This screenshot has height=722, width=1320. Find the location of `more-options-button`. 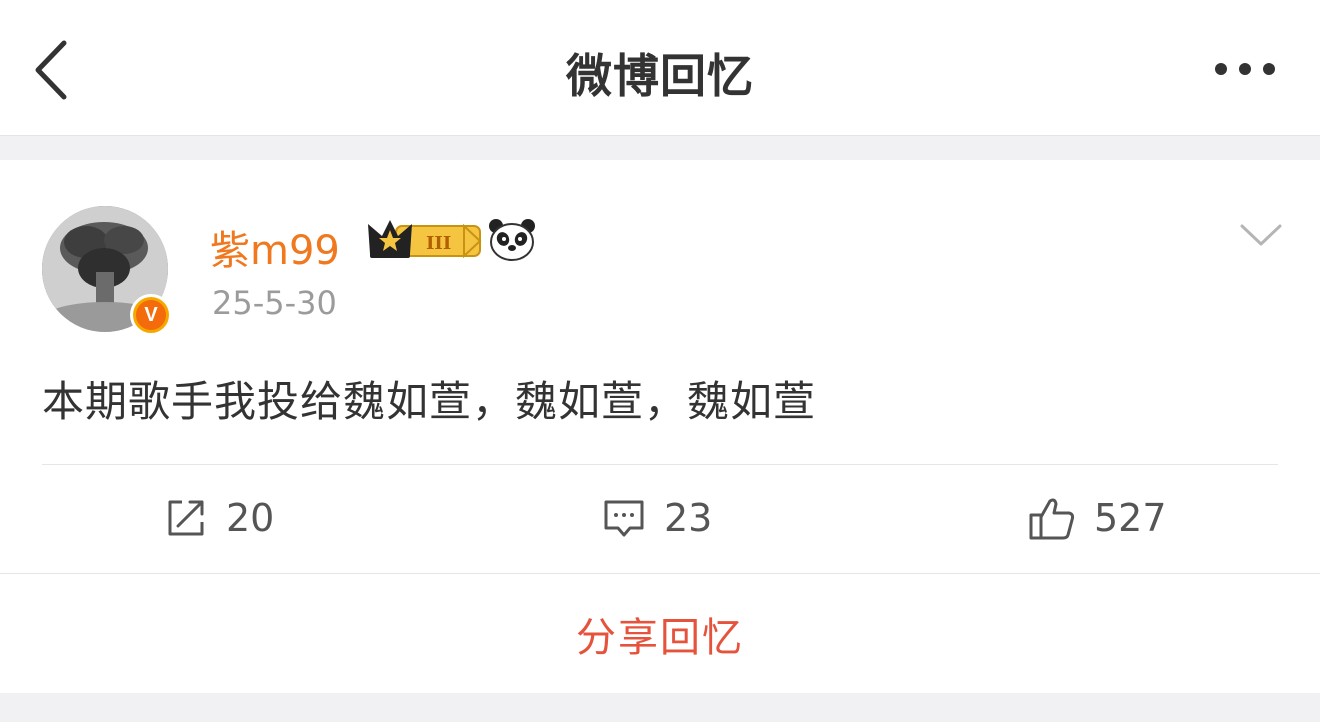

more-options-button is located at coordinates (1245, 69).